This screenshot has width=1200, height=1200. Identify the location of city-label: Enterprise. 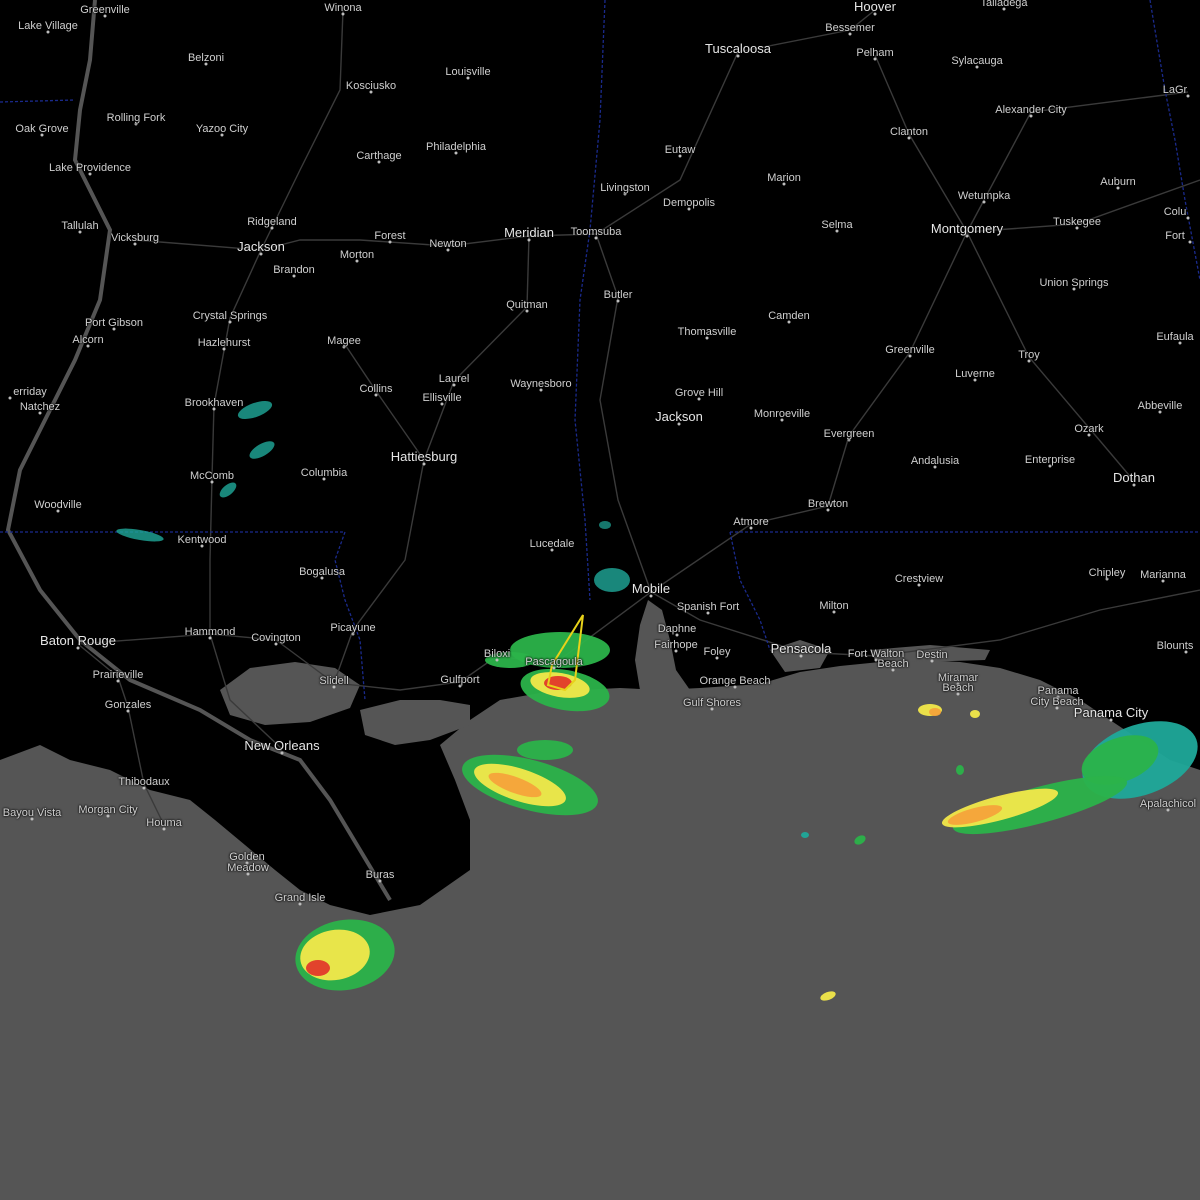
(1050, 460).